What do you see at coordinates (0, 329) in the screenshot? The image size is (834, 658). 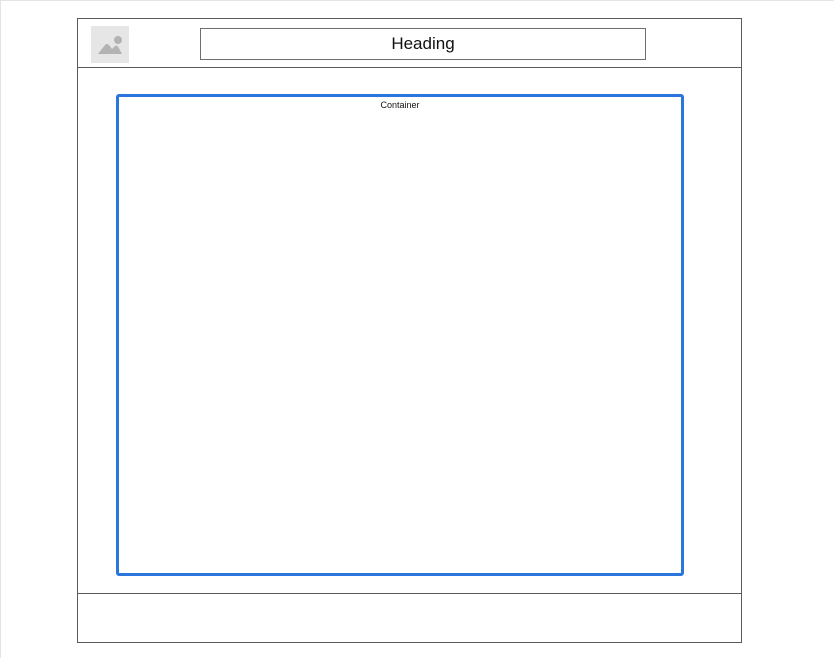 I see `canvas-left-edge` at bounding box center [0, 329].